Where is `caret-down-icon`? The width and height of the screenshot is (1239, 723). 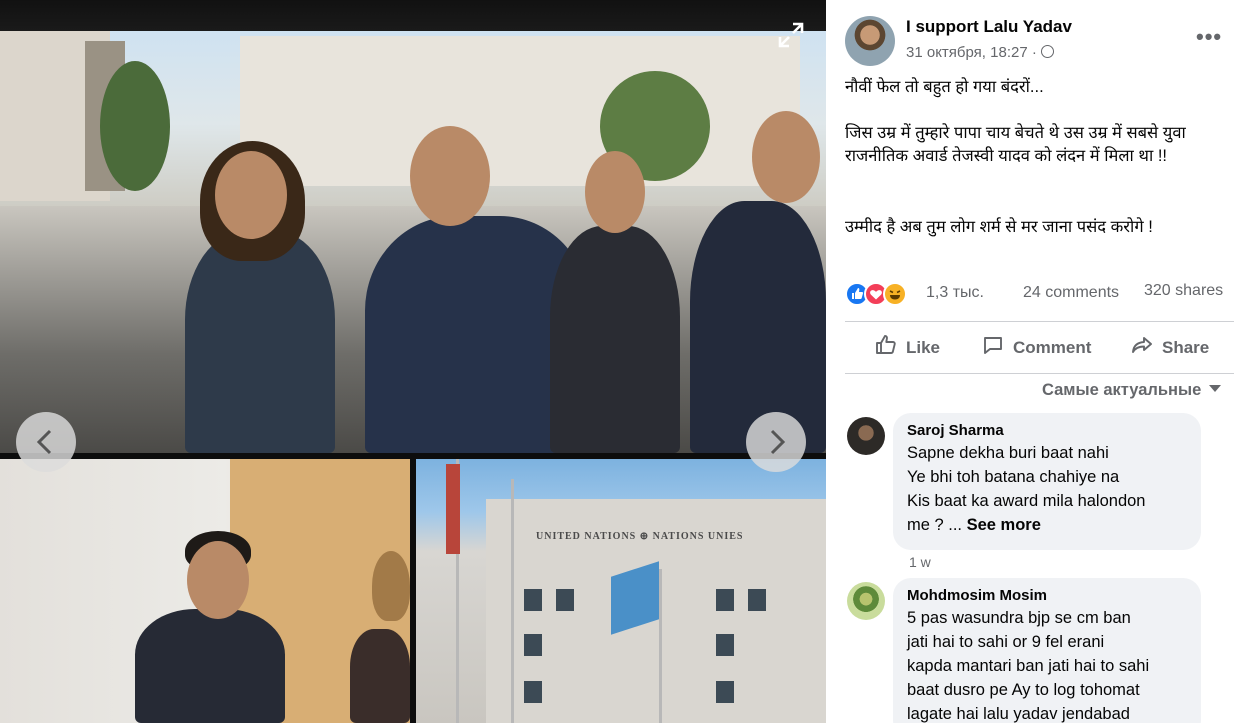
caret-down-icon is located at coordinates (1215, 388).